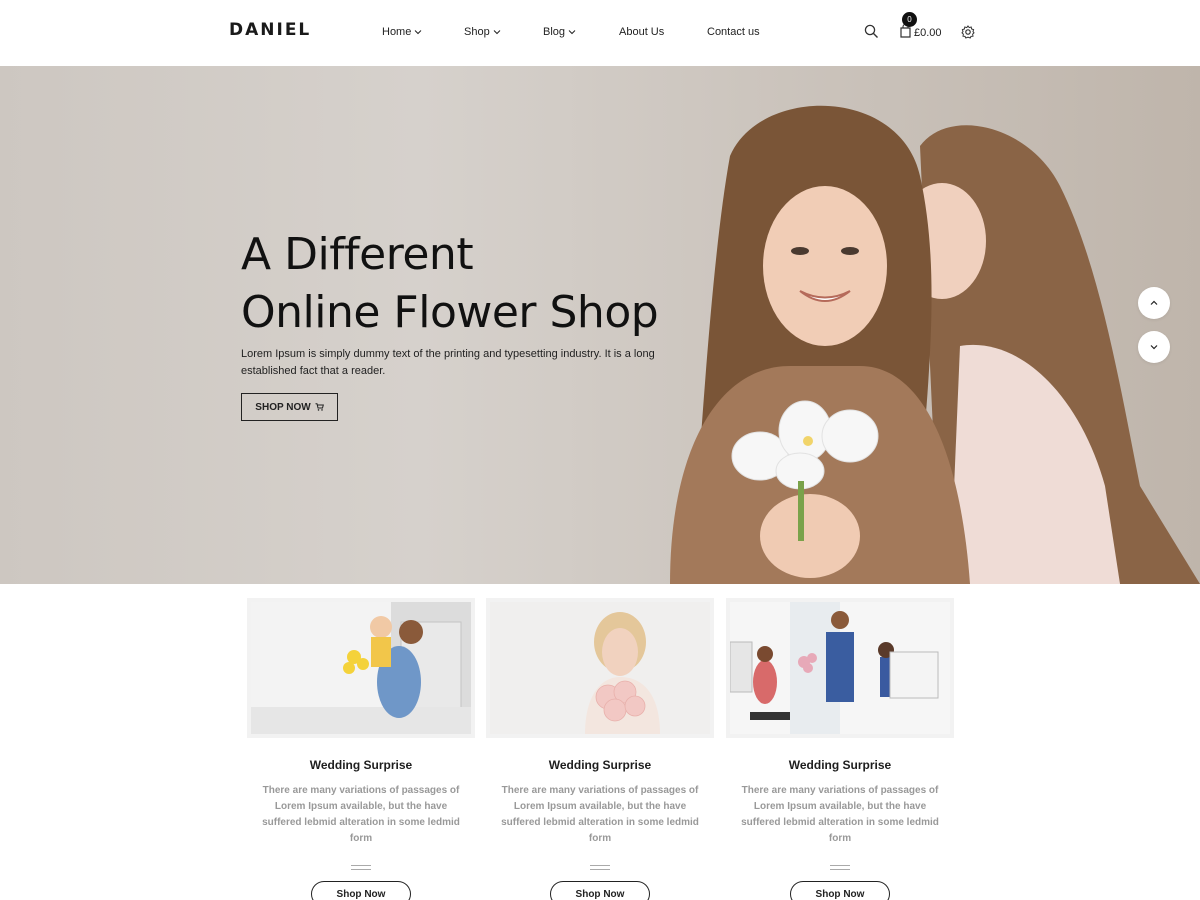 The width and height of the screenshot is (1200, 900). I want to click on slider-next-button, so click(1154, 347).